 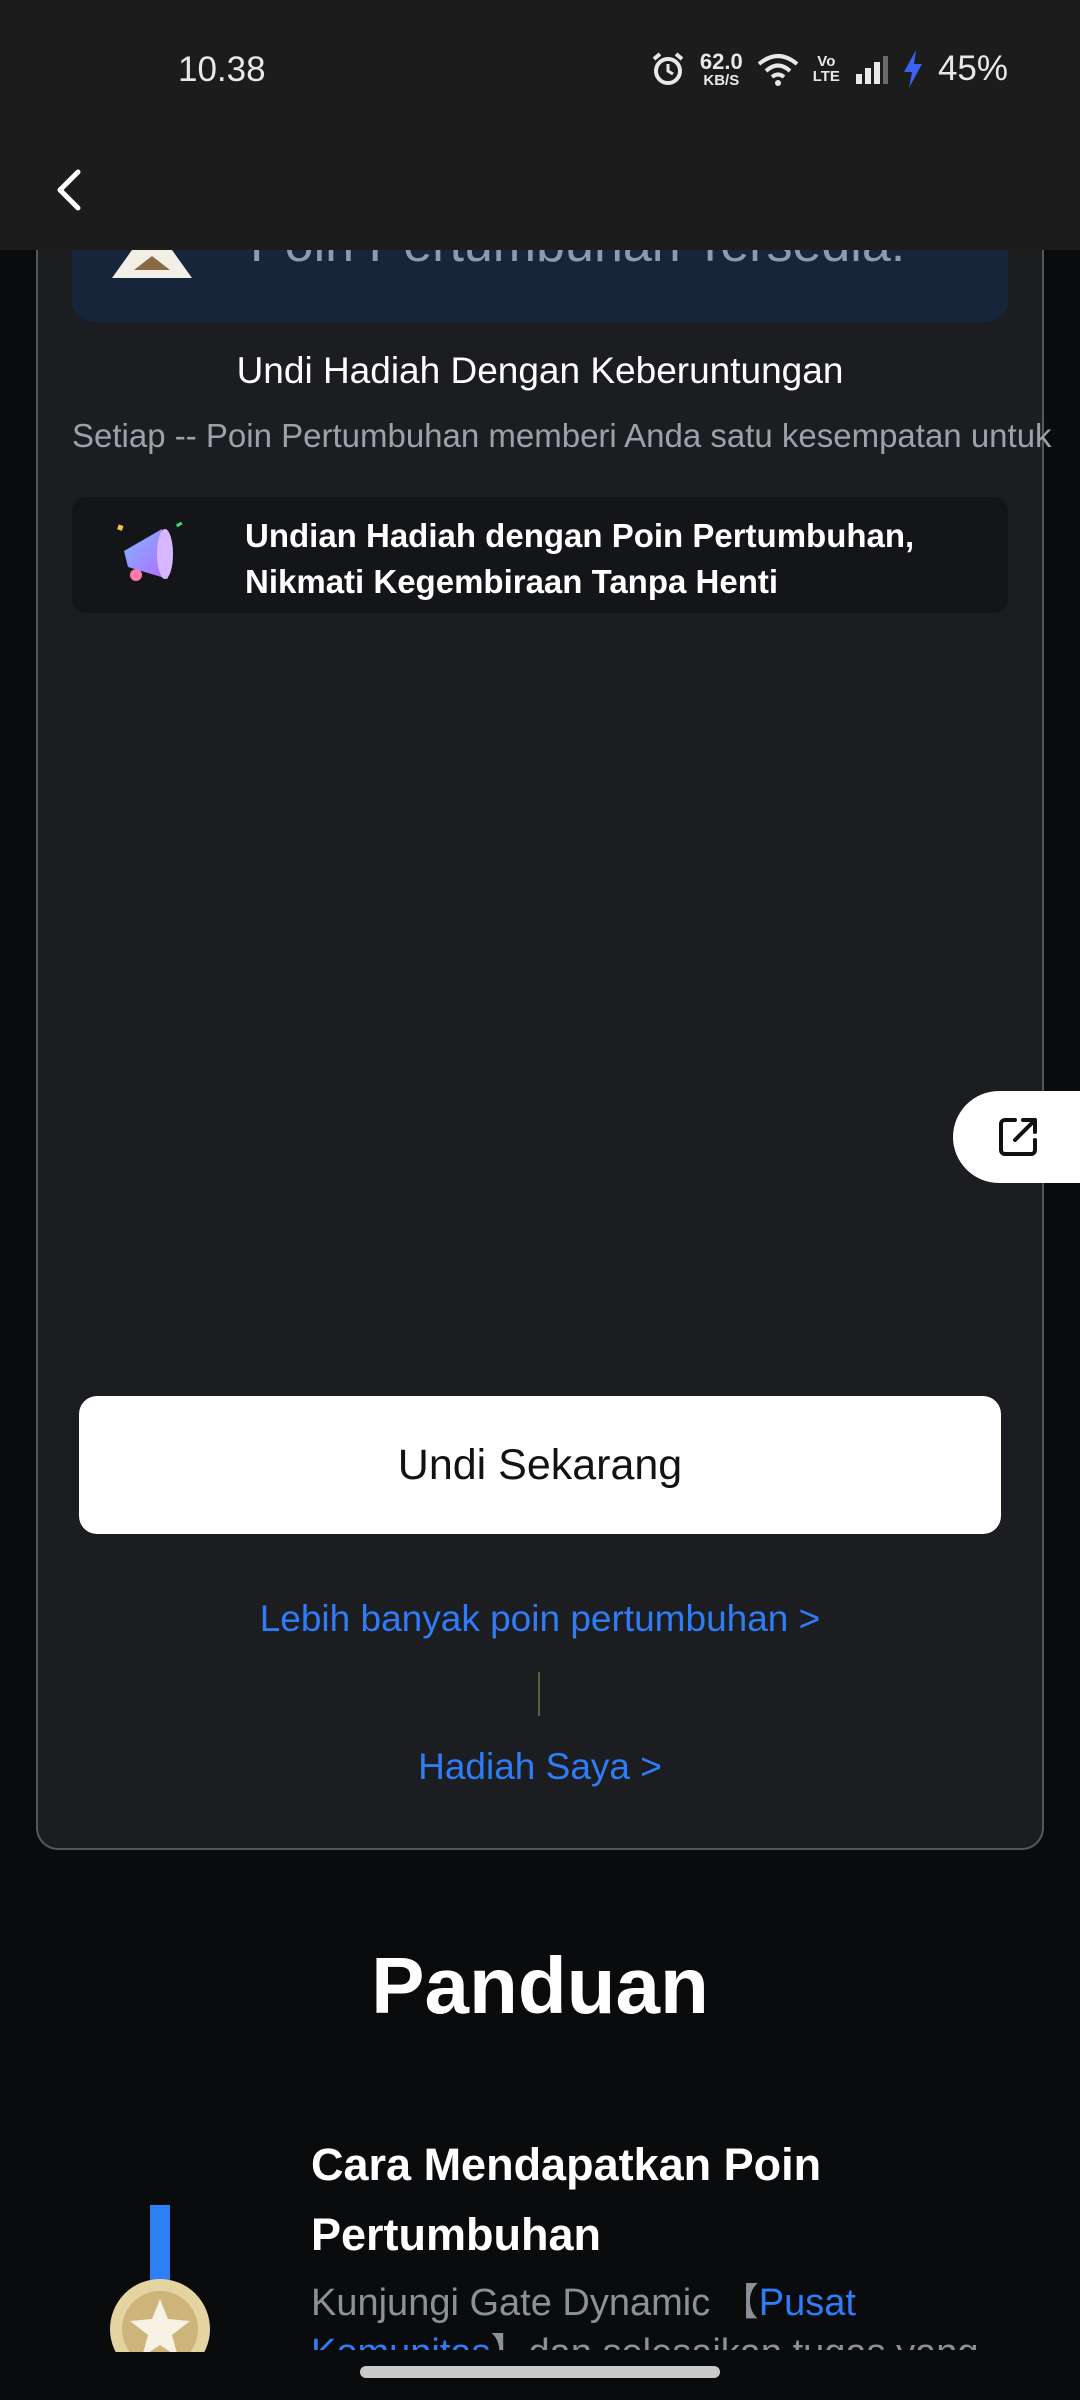 What do you see at coordinates (540, 1985) in the screenshot?
I see `guide-title: Panduan` at bounding box center [540, 1985].